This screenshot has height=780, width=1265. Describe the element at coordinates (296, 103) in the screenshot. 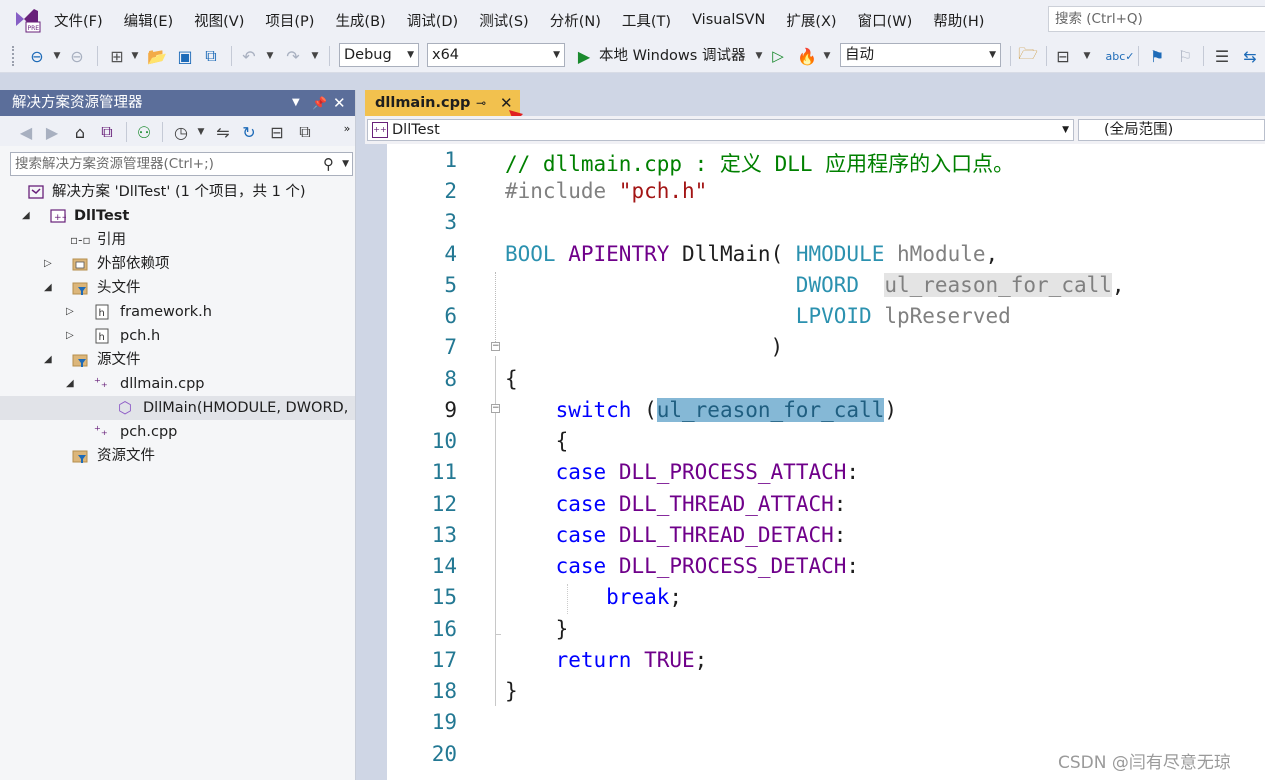

I see `window-position-dropdown-icon: ▼` at that location.